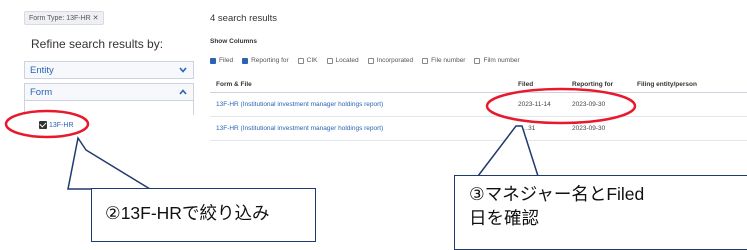  I want to click on callout-filter-step: ②13F-HRで絞り込み, so click(203, 215).